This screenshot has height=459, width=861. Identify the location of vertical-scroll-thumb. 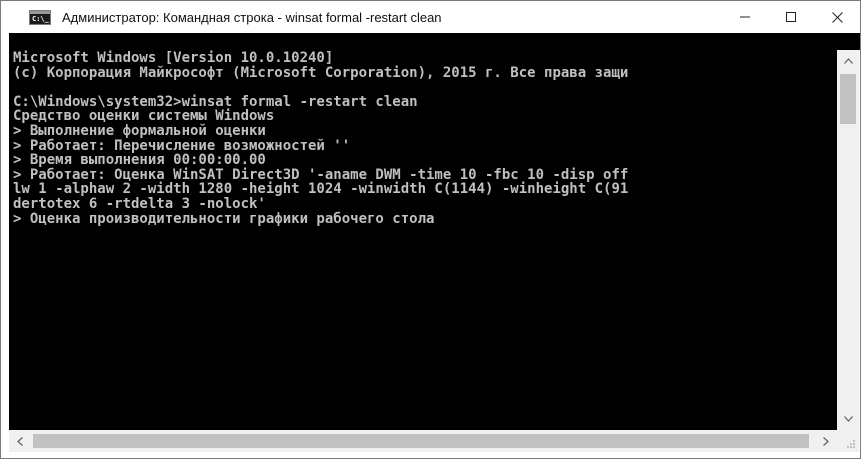
(848, 99).